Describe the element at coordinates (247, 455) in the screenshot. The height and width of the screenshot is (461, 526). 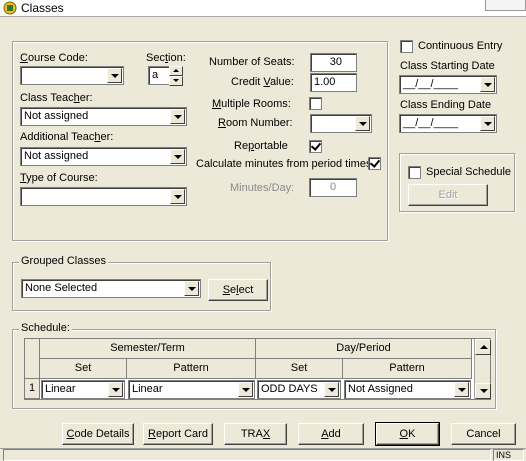
I see `status-main-pane` at that location.